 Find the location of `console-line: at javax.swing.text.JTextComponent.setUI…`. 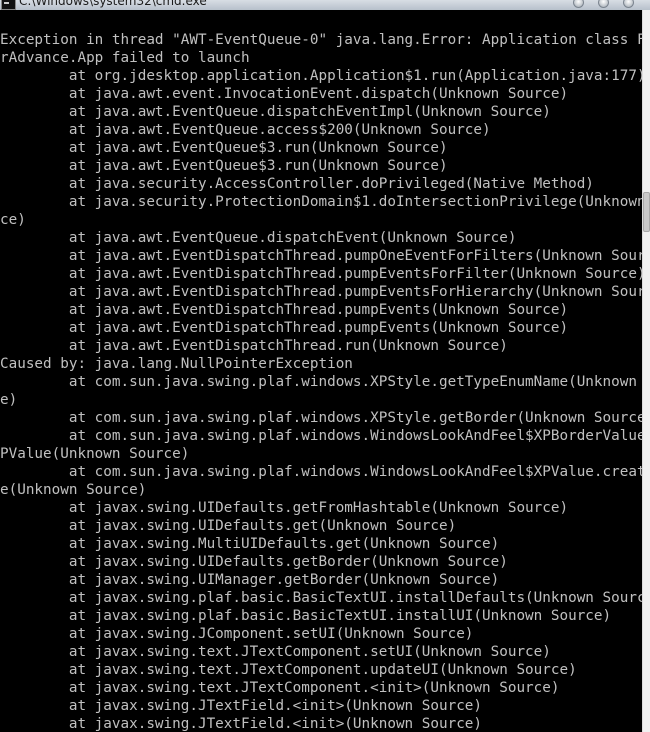

console-line: at javax.swing.text.JTextComponent.setUI… is located at coordinates (275, 652).